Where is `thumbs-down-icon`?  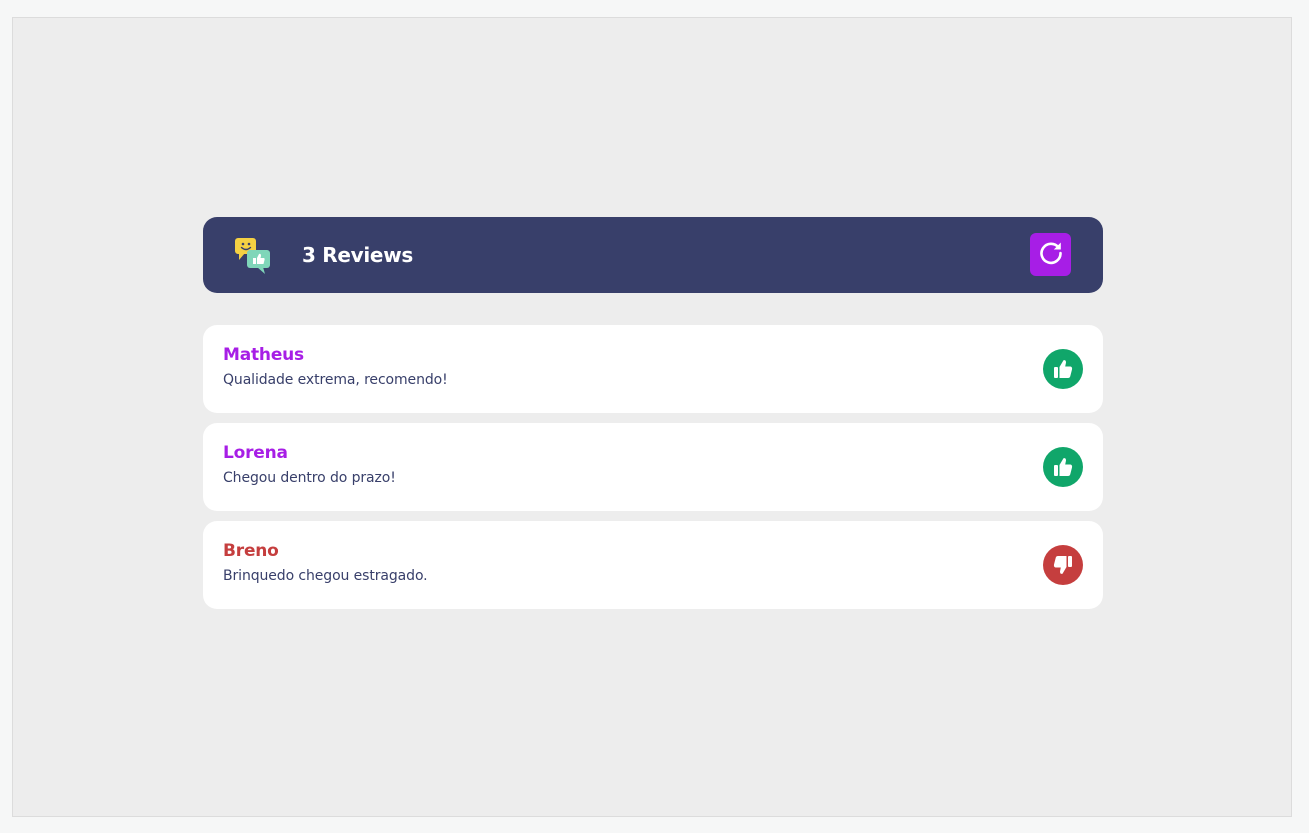 thumbs-down-icon is located at coordinates (1063, 565).